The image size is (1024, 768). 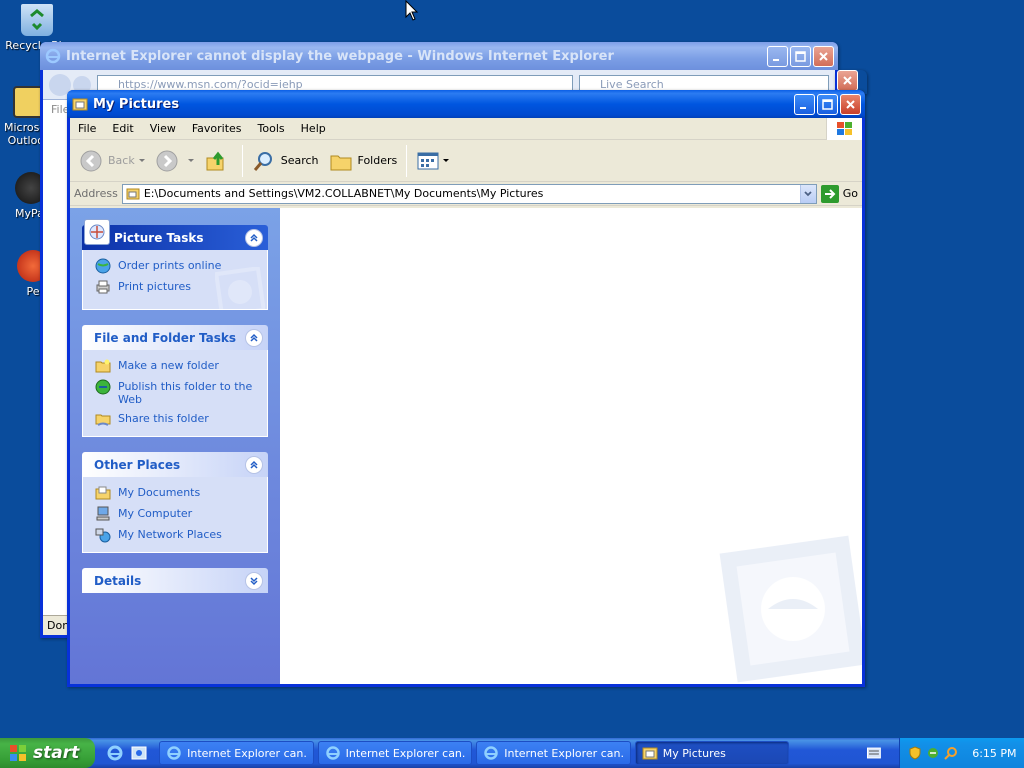 I want to click on system-tray: 6:15 PM, so click(x=961, y=753).